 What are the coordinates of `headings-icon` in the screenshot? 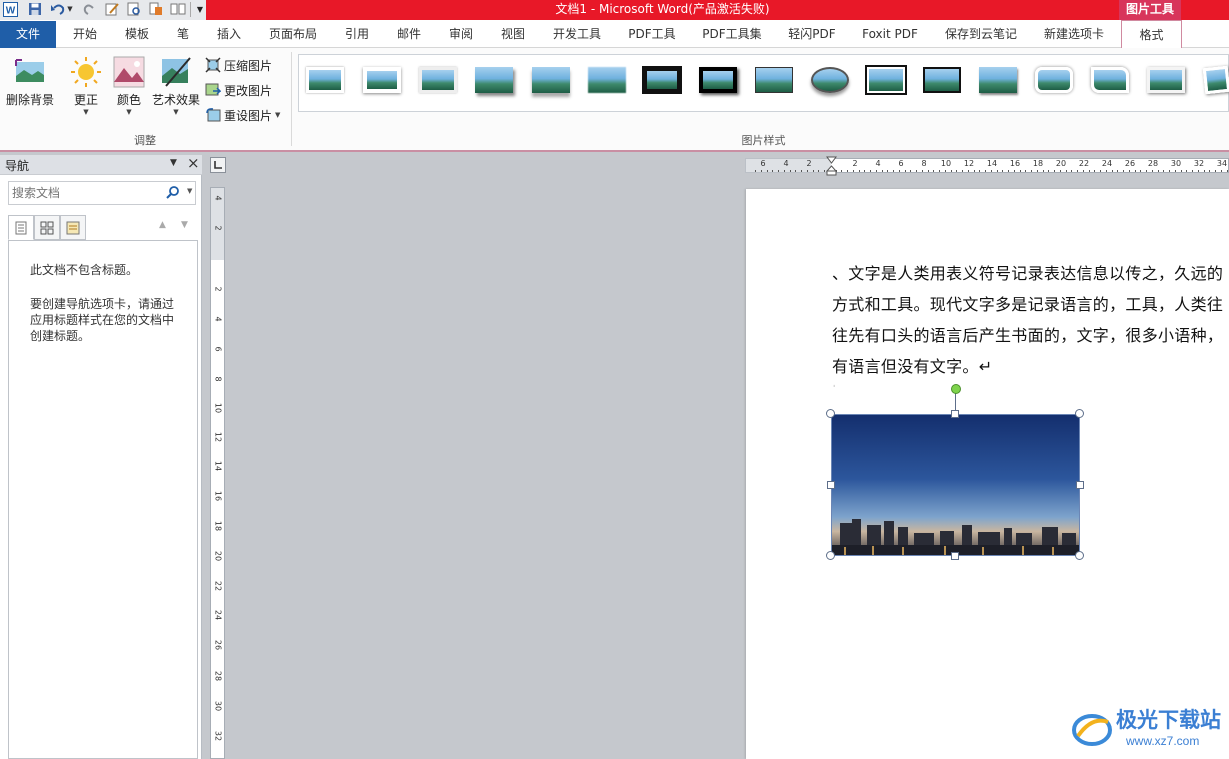 It's located at (21, 227).